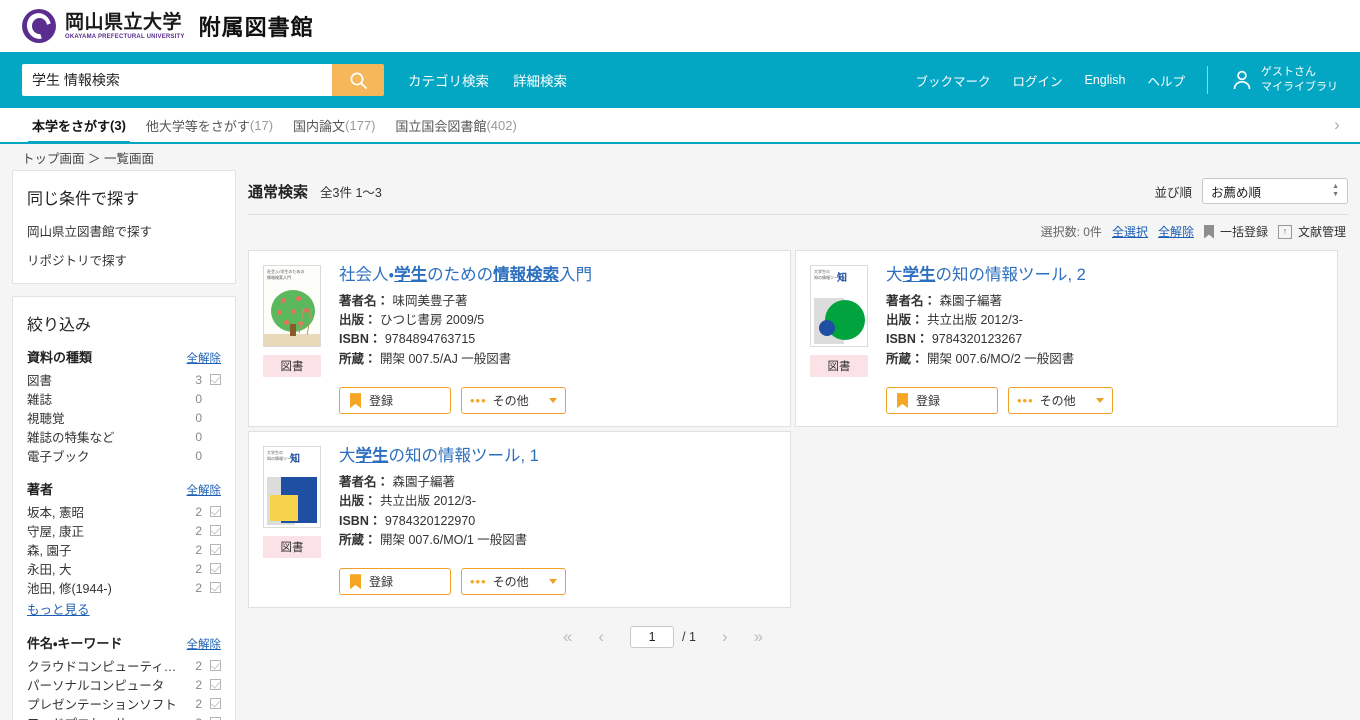 Image resolution: width=1360 pixels, height=720 pixels. I want to click on mylibrary-button: ゲストさん マイライブラリ, so click(1284, 80).